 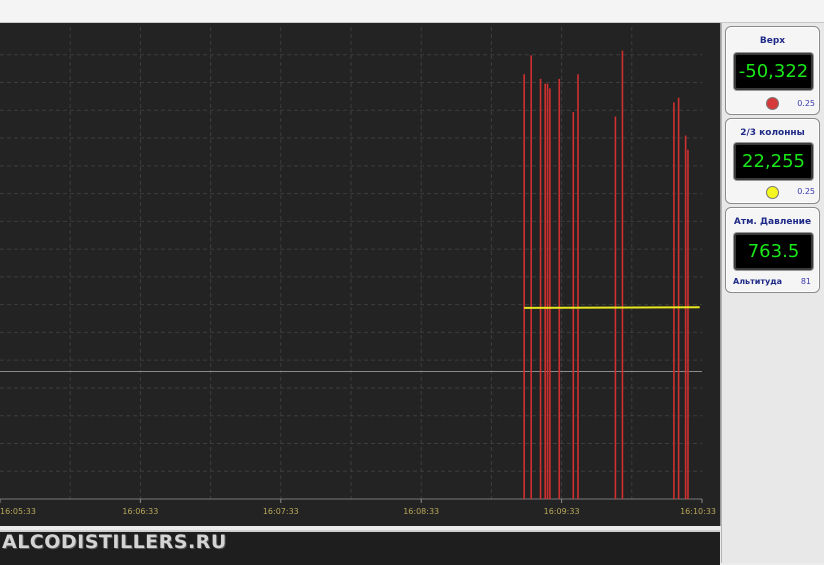 I want to click on sensor-panel-pressure: Атм. Давление 763.5 Альтитуда 81, so click(x=772, y=250).